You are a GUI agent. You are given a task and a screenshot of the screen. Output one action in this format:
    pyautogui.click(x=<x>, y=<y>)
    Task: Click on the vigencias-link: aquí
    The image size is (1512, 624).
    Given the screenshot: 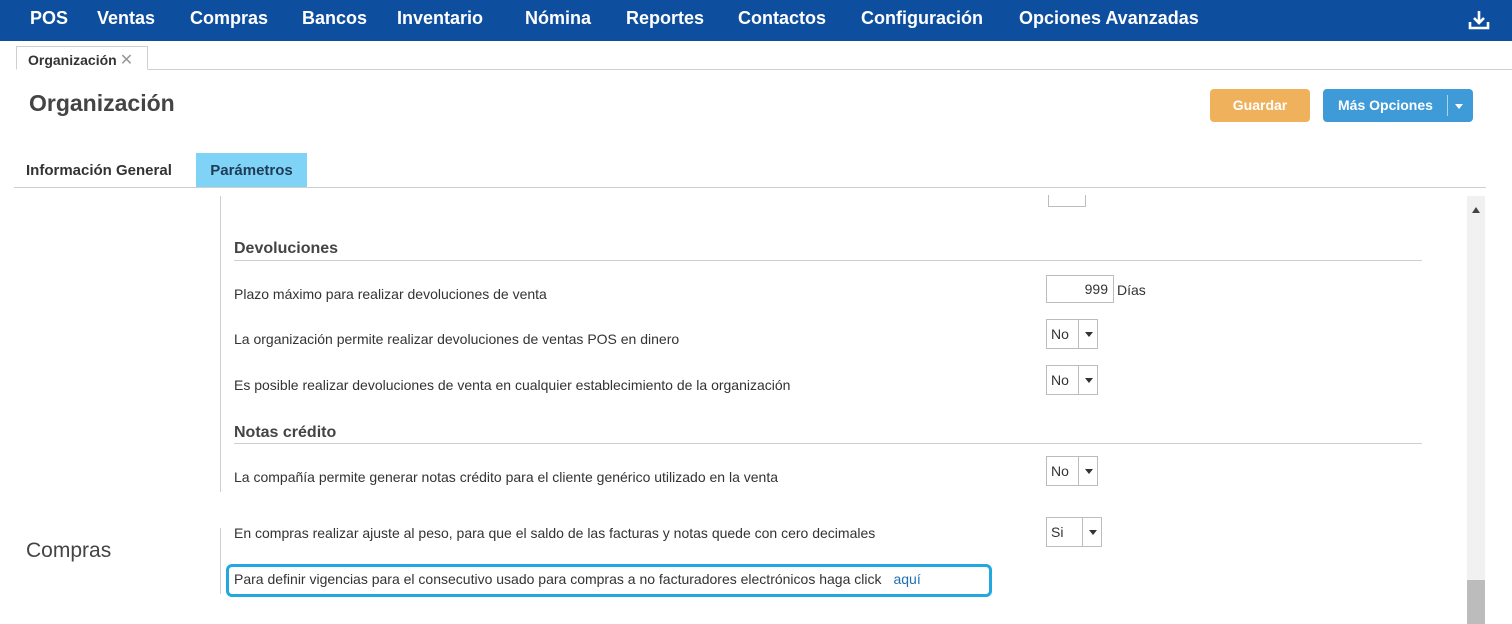 What is the action you would take?
    pyautogui.click(x=906, y=579)
    